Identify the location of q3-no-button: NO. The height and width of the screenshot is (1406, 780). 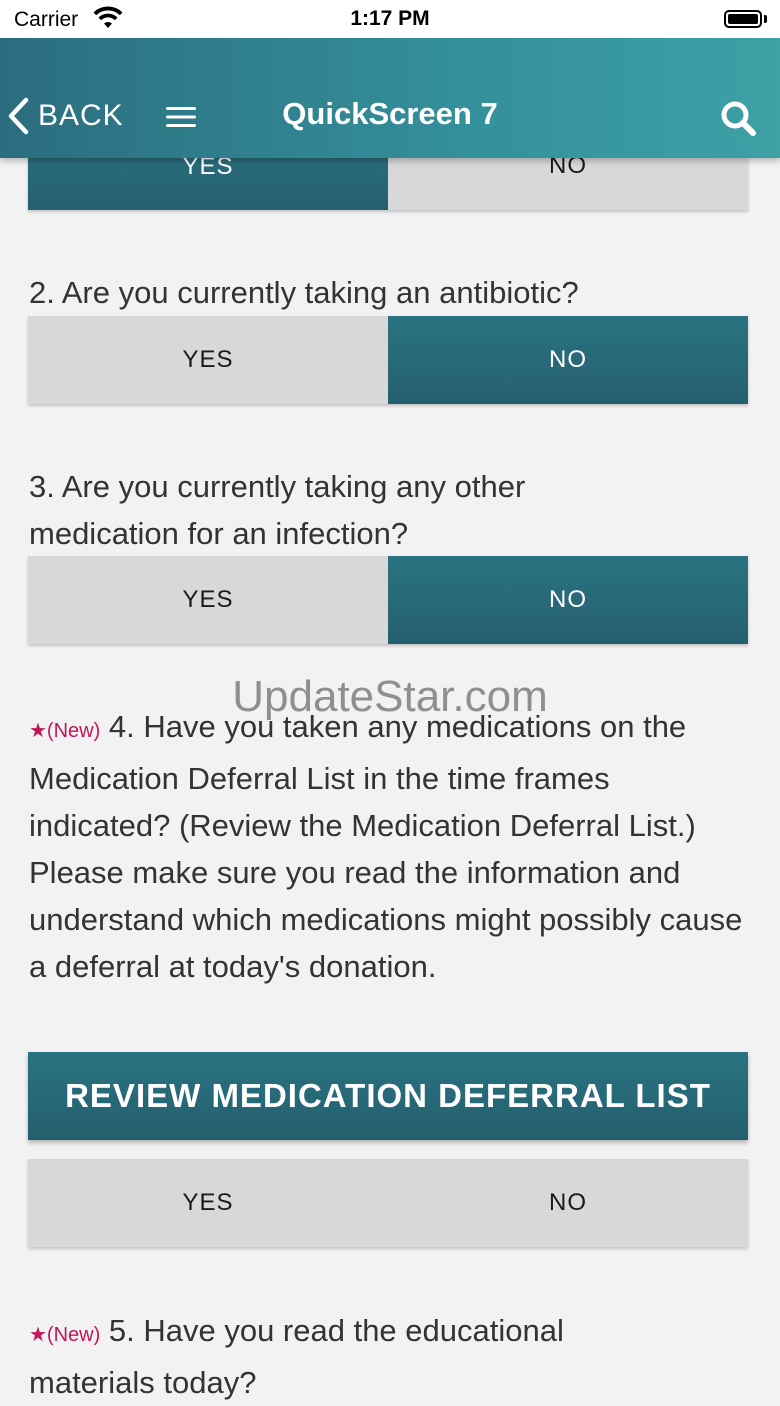
(568, 600).